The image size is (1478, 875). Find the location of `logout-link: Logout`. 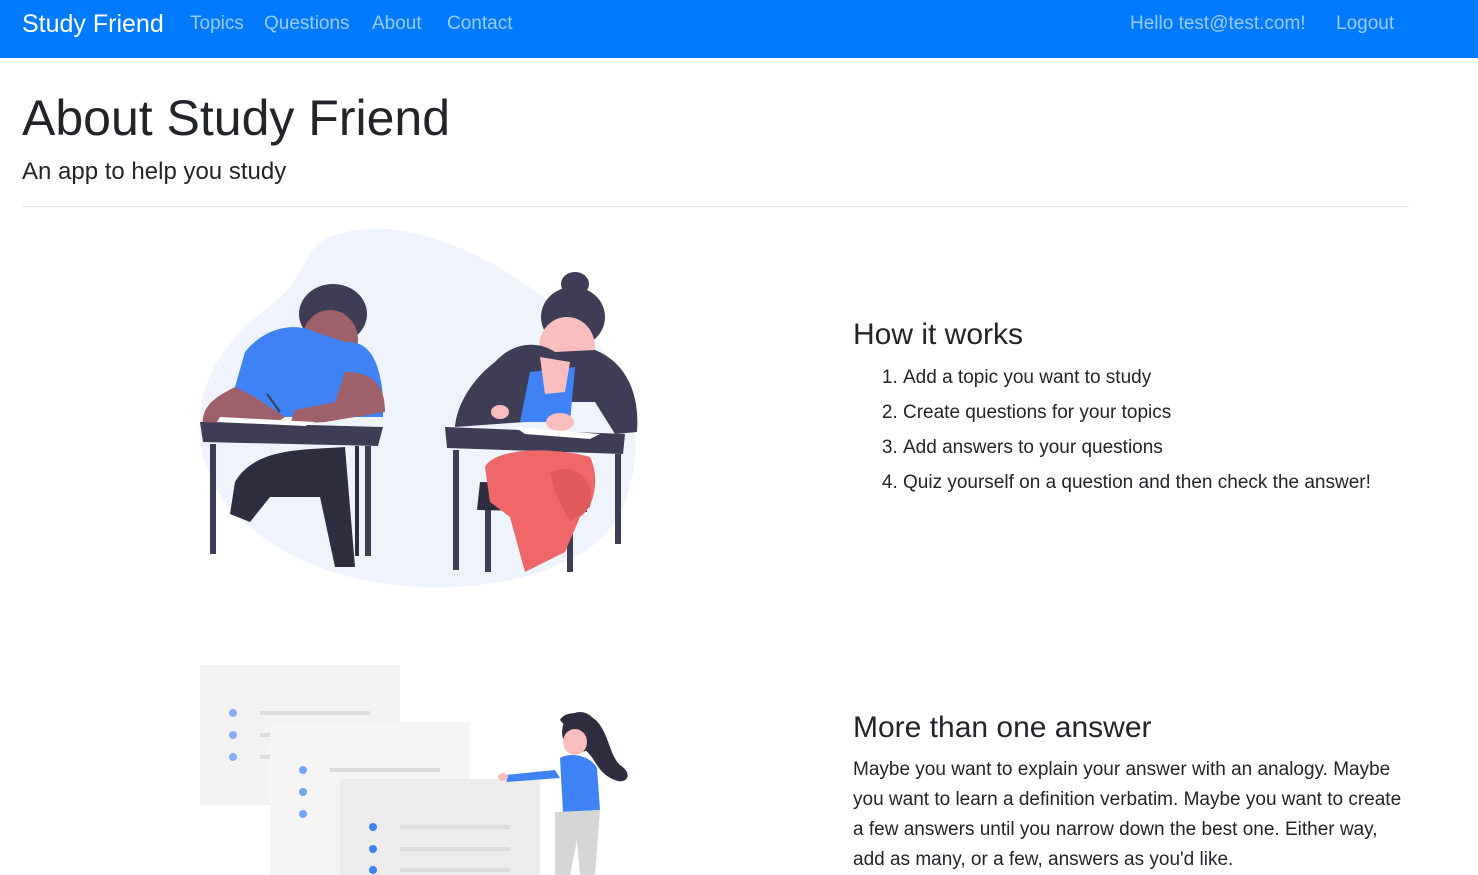

logout-link: Logout is located at coordinates (1365, 24).